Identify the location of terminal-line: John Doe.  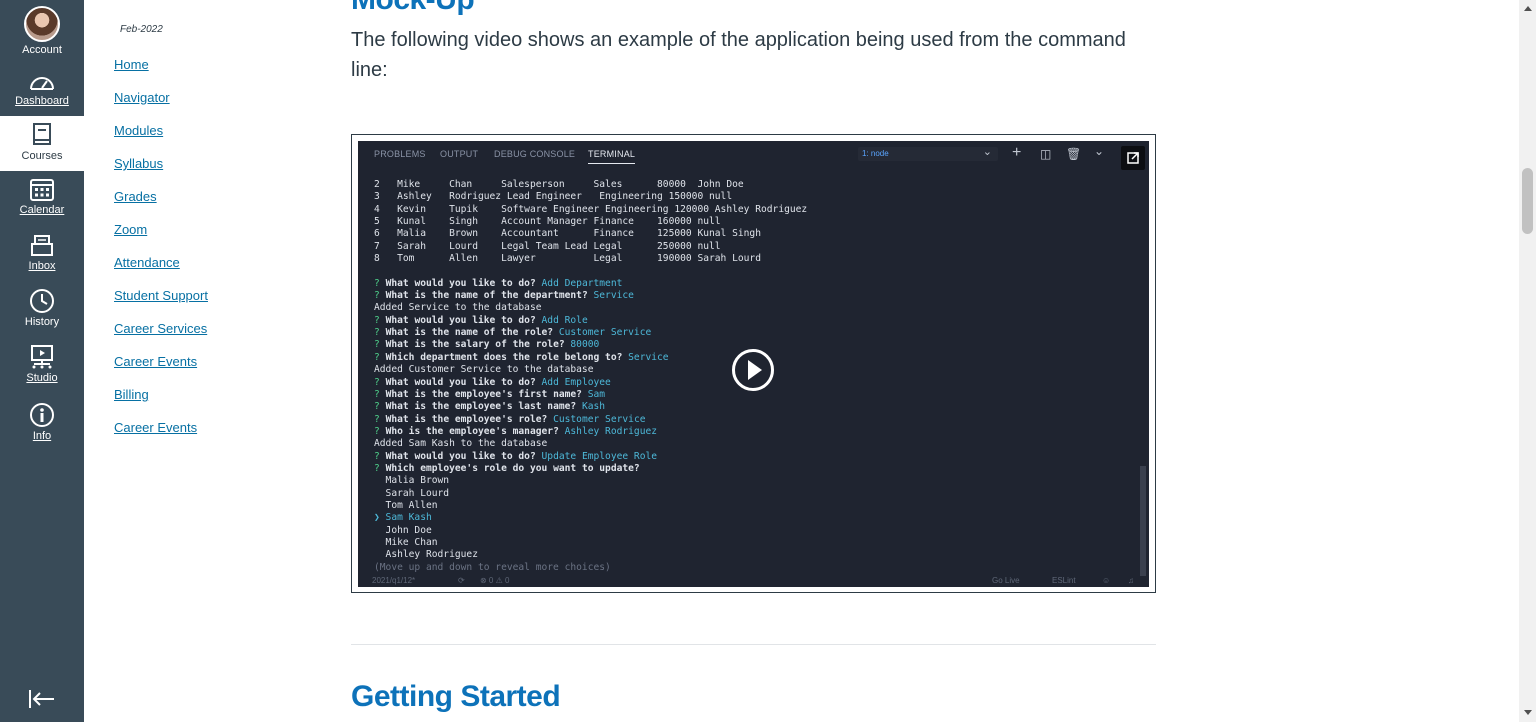
(403, 530).